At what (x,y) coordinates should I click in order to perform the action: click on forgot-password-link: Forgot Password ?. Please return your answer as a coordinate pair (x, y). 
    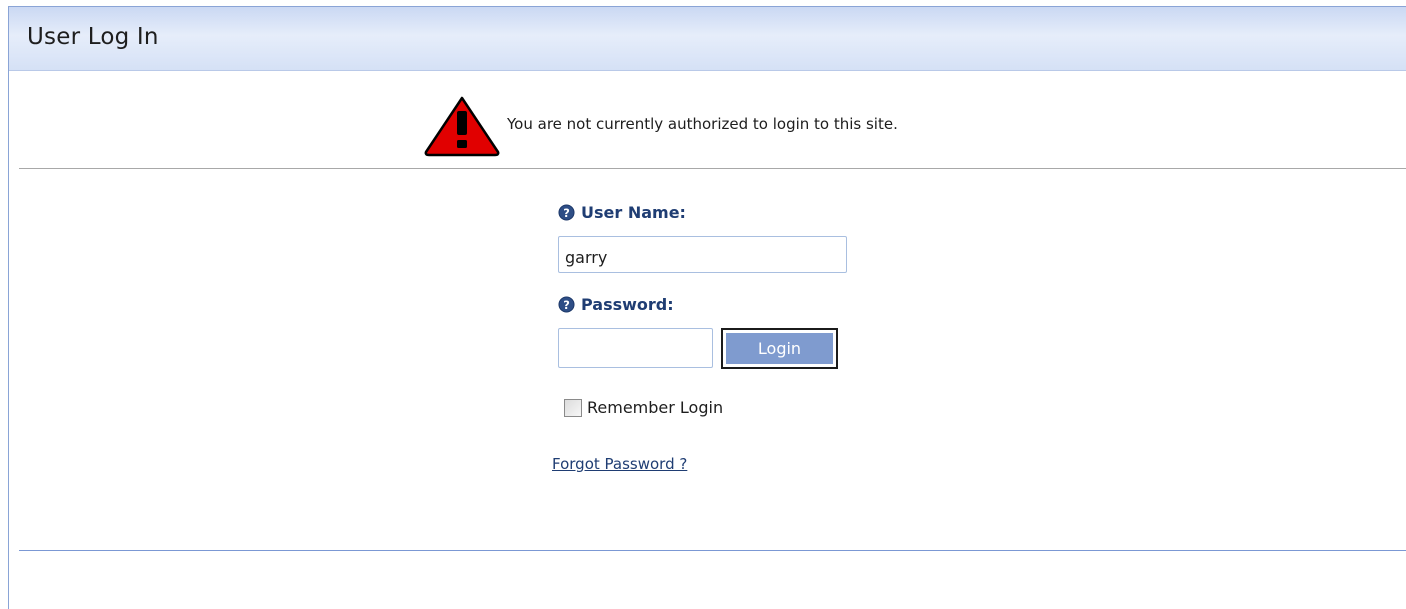
    Looking at the image, I should click on (619, 464).